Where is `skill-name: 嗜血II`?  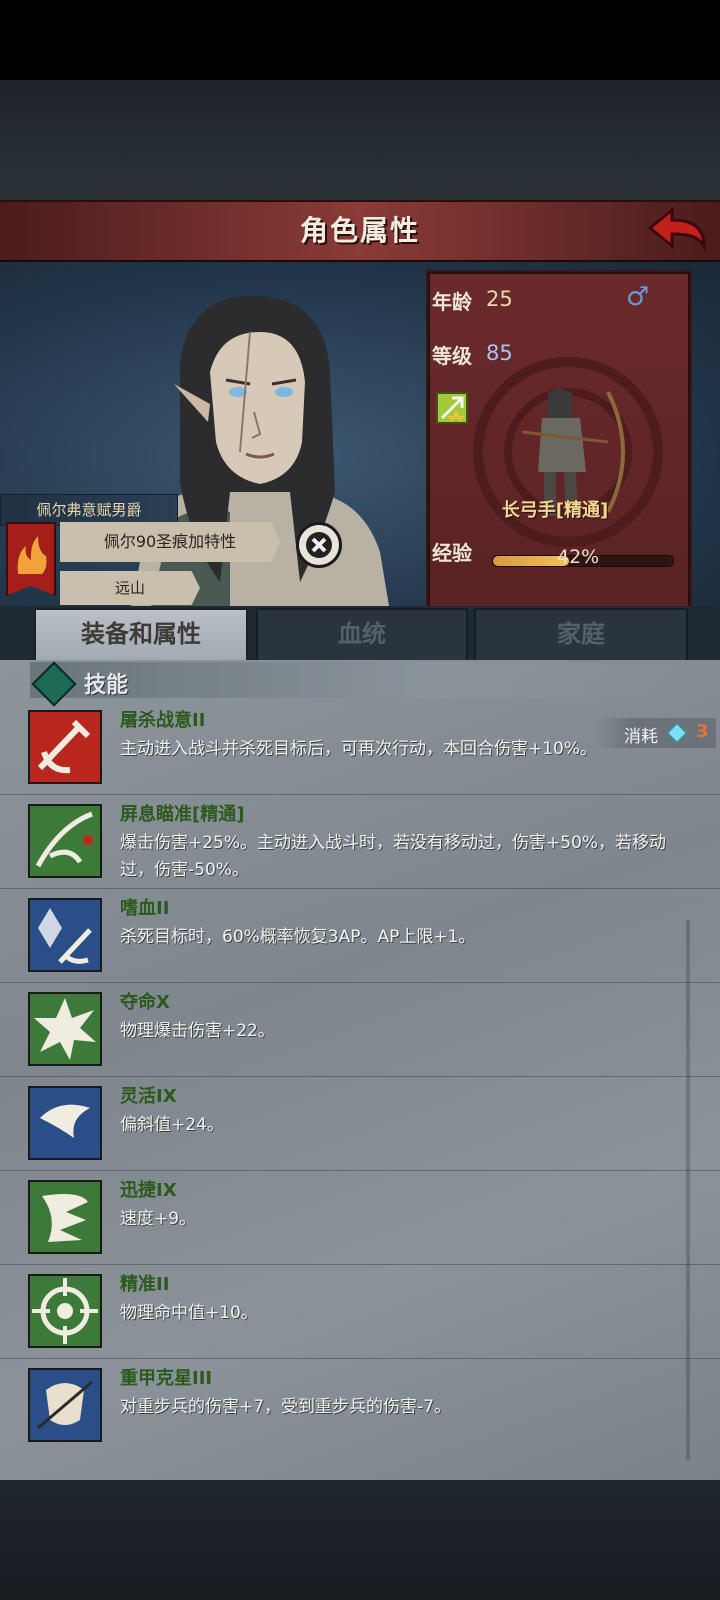
skill-name: 嗜血II is located at coordinates (145, 908).